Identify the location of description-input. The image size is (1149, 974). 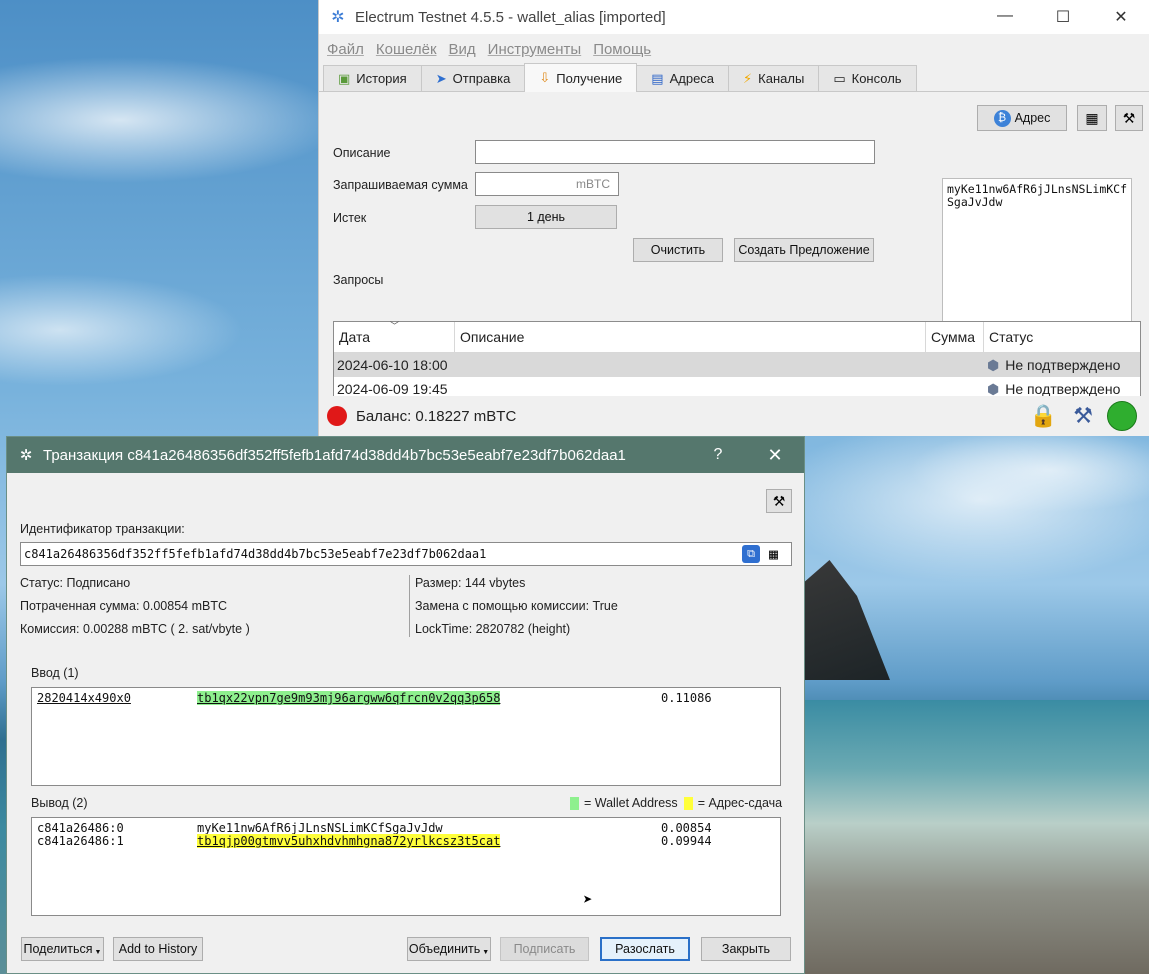
(675, 152).